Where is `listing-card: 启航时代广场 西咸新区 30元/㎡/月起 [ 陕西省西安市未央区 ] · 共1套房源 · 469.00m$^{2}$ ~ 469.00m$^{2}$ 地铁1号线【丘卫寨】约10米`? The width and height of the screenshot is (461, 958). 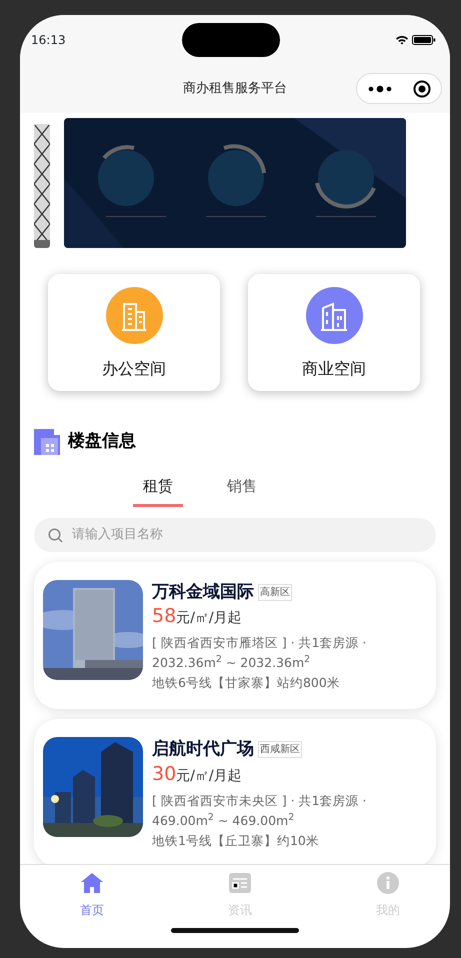 listing-card: 启航时代广场 西咸新区 30元/㎡/月起 [ 陕西省西安市未央区 ] · 共1套房源 · 469.00m$^{2}$ ~ 469.00m$^{2}$ 地铁1号线【丘卫寨】约10米 is located at coordinates (235, 791).